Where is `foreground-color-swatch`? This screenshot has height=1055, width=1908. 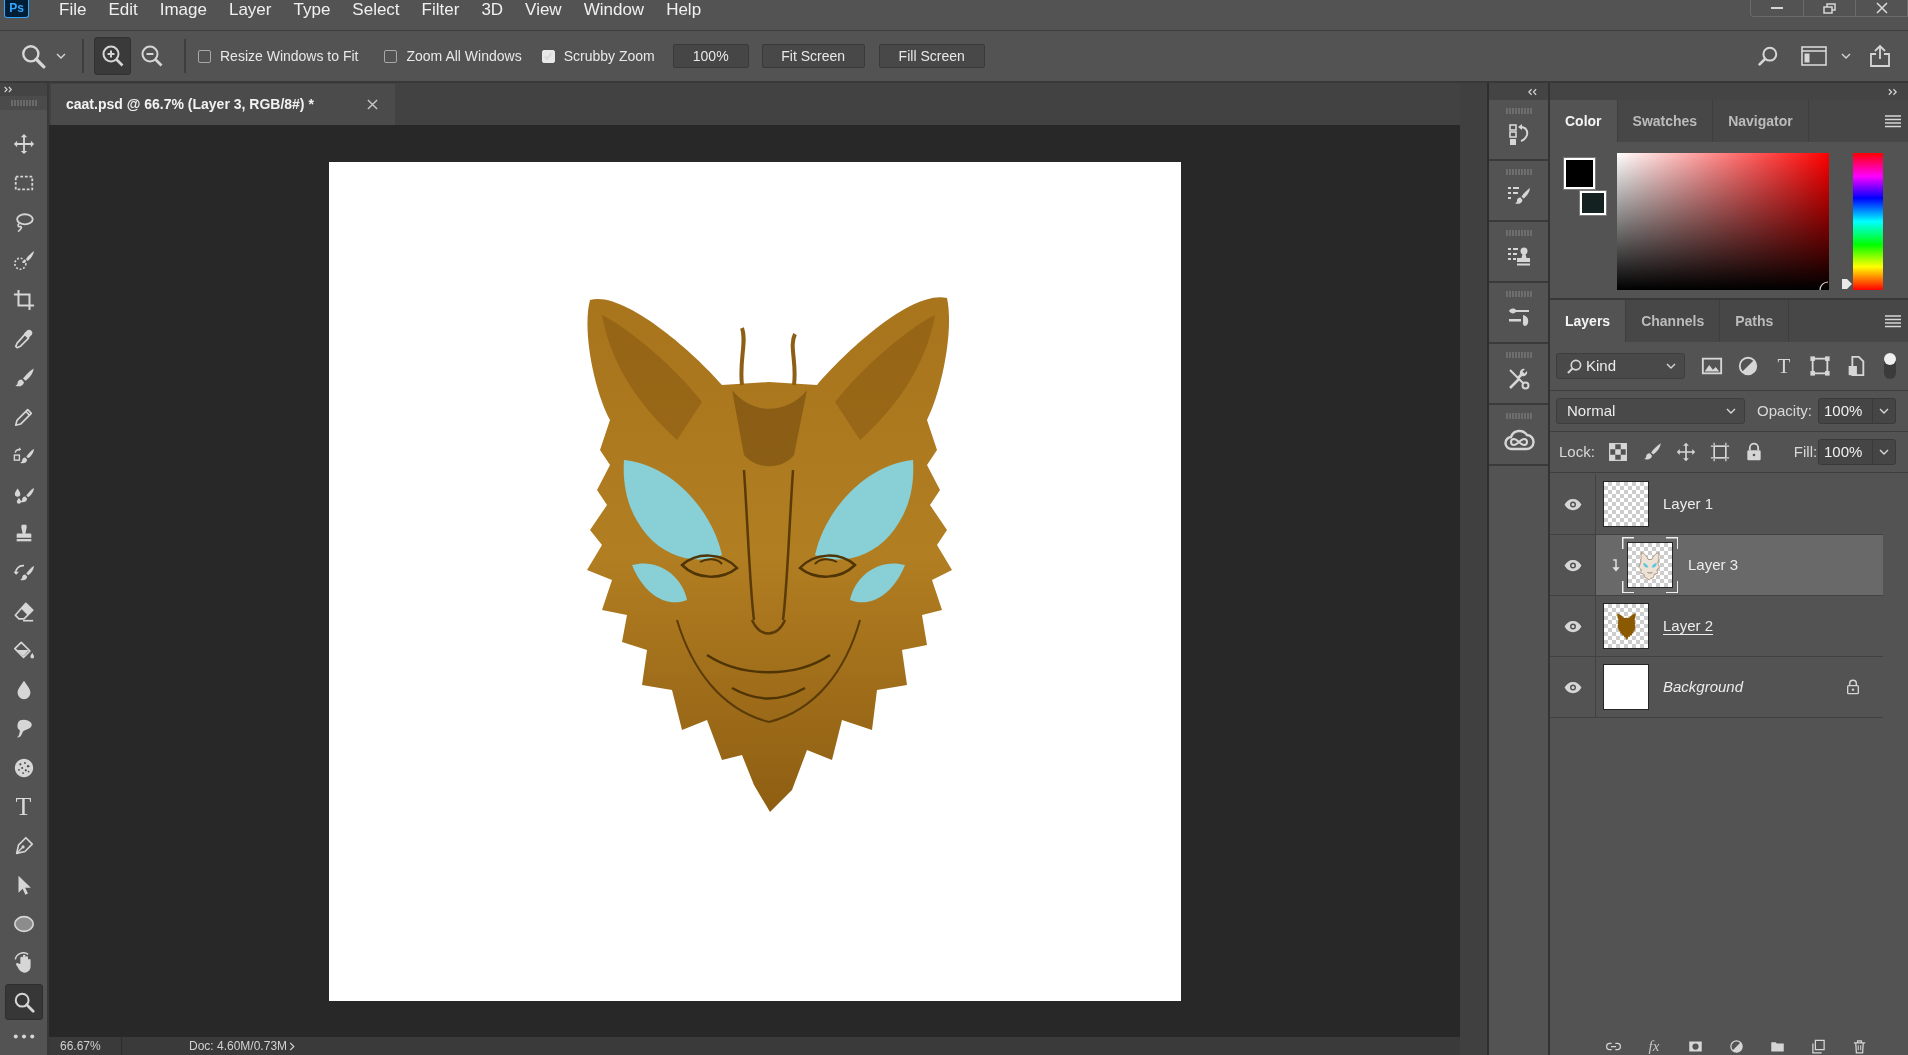
foreground-color-swatch is located at coordinates (1579, 173).